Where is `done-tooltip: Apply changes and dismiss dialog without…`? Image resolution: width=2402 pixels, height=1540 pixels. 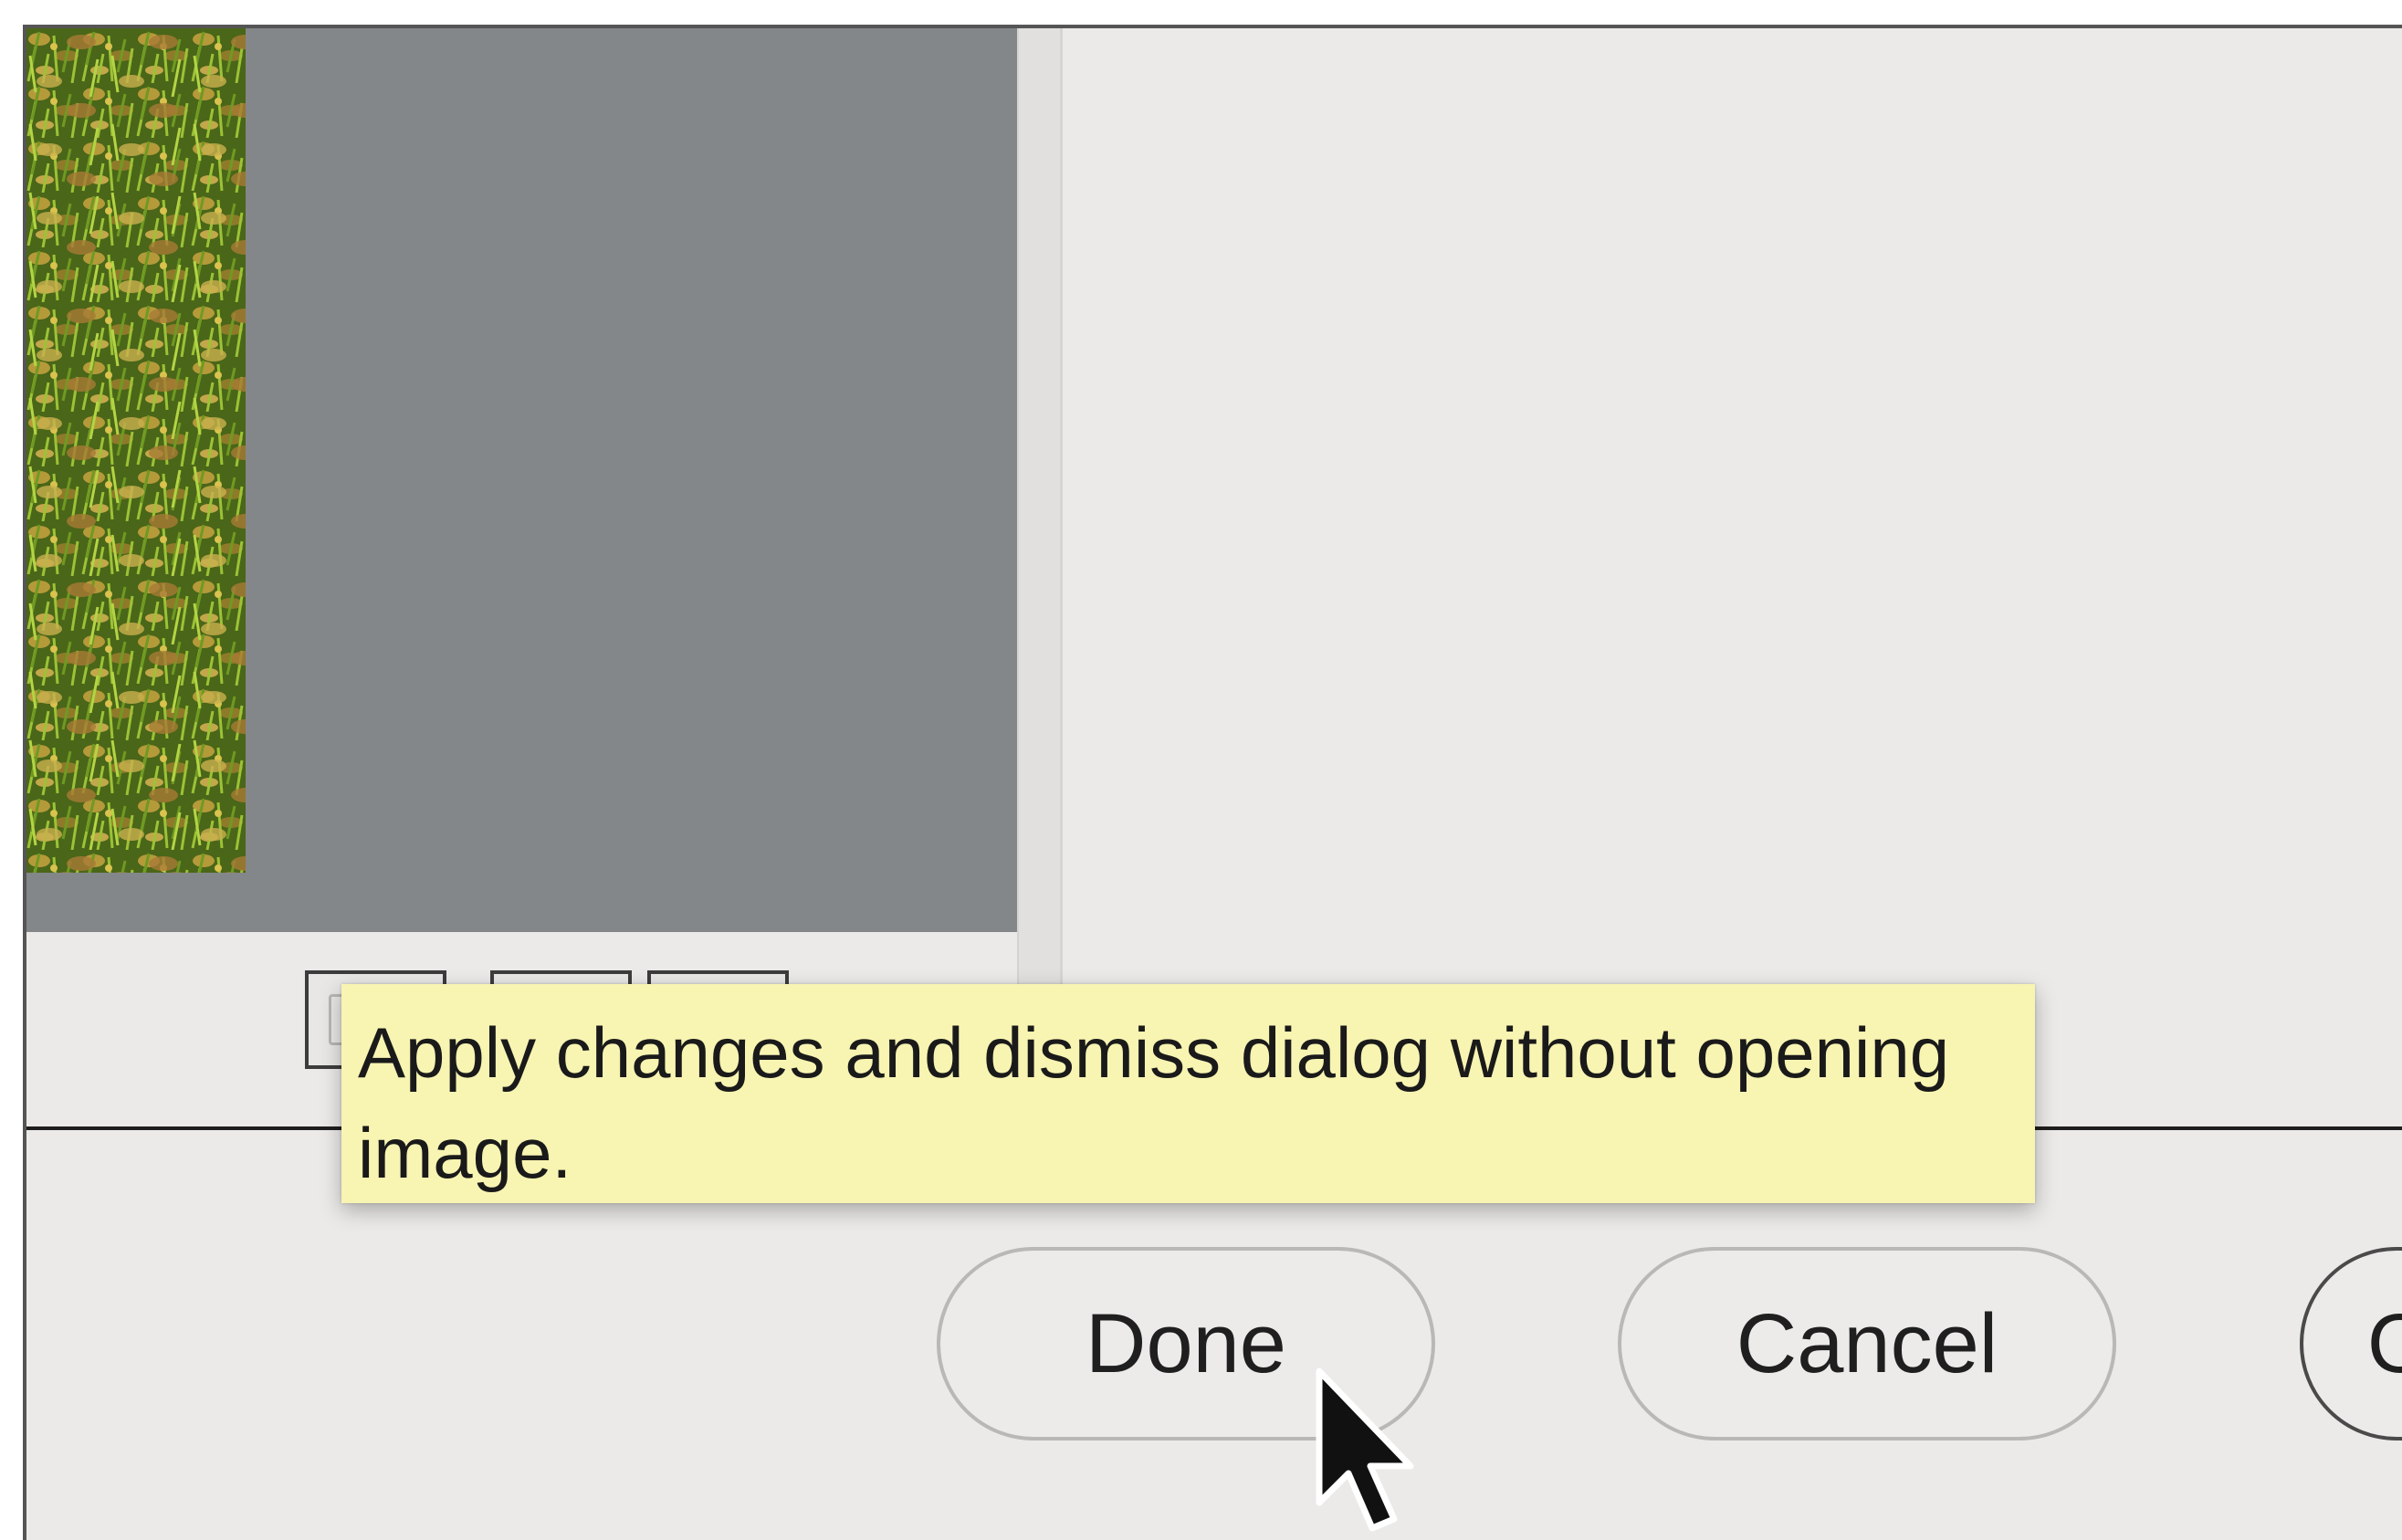
done-tooltip: Apply changes and dismiss dialog without… is located at coordinates (1188, 1093).